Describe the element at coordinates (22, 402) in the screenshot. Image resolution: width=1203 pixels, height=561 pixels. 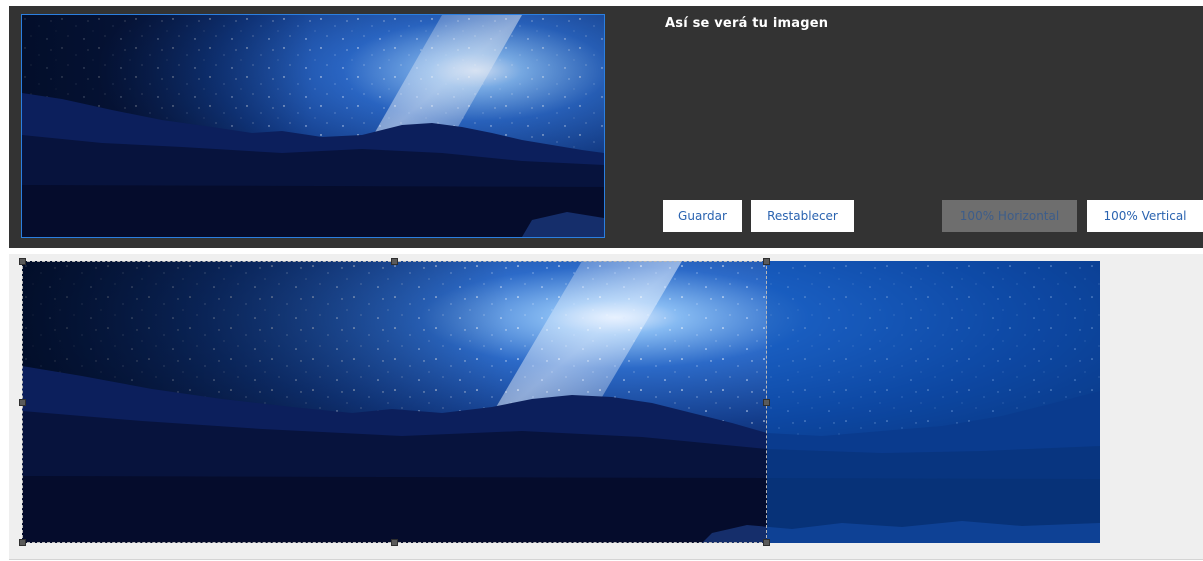
I see `crop-handle-left` at that location.